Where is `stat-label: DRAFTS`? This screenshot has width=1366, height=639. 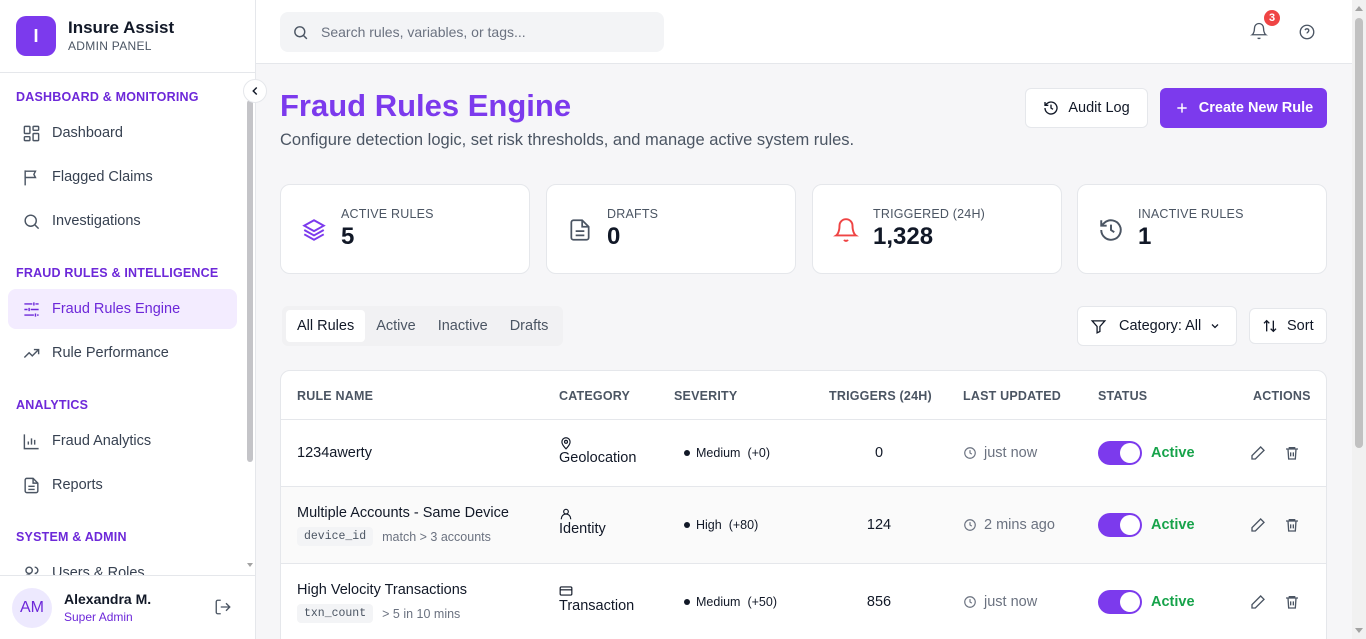
stat-label: DRAFTS is located at coordinates (633, 214).